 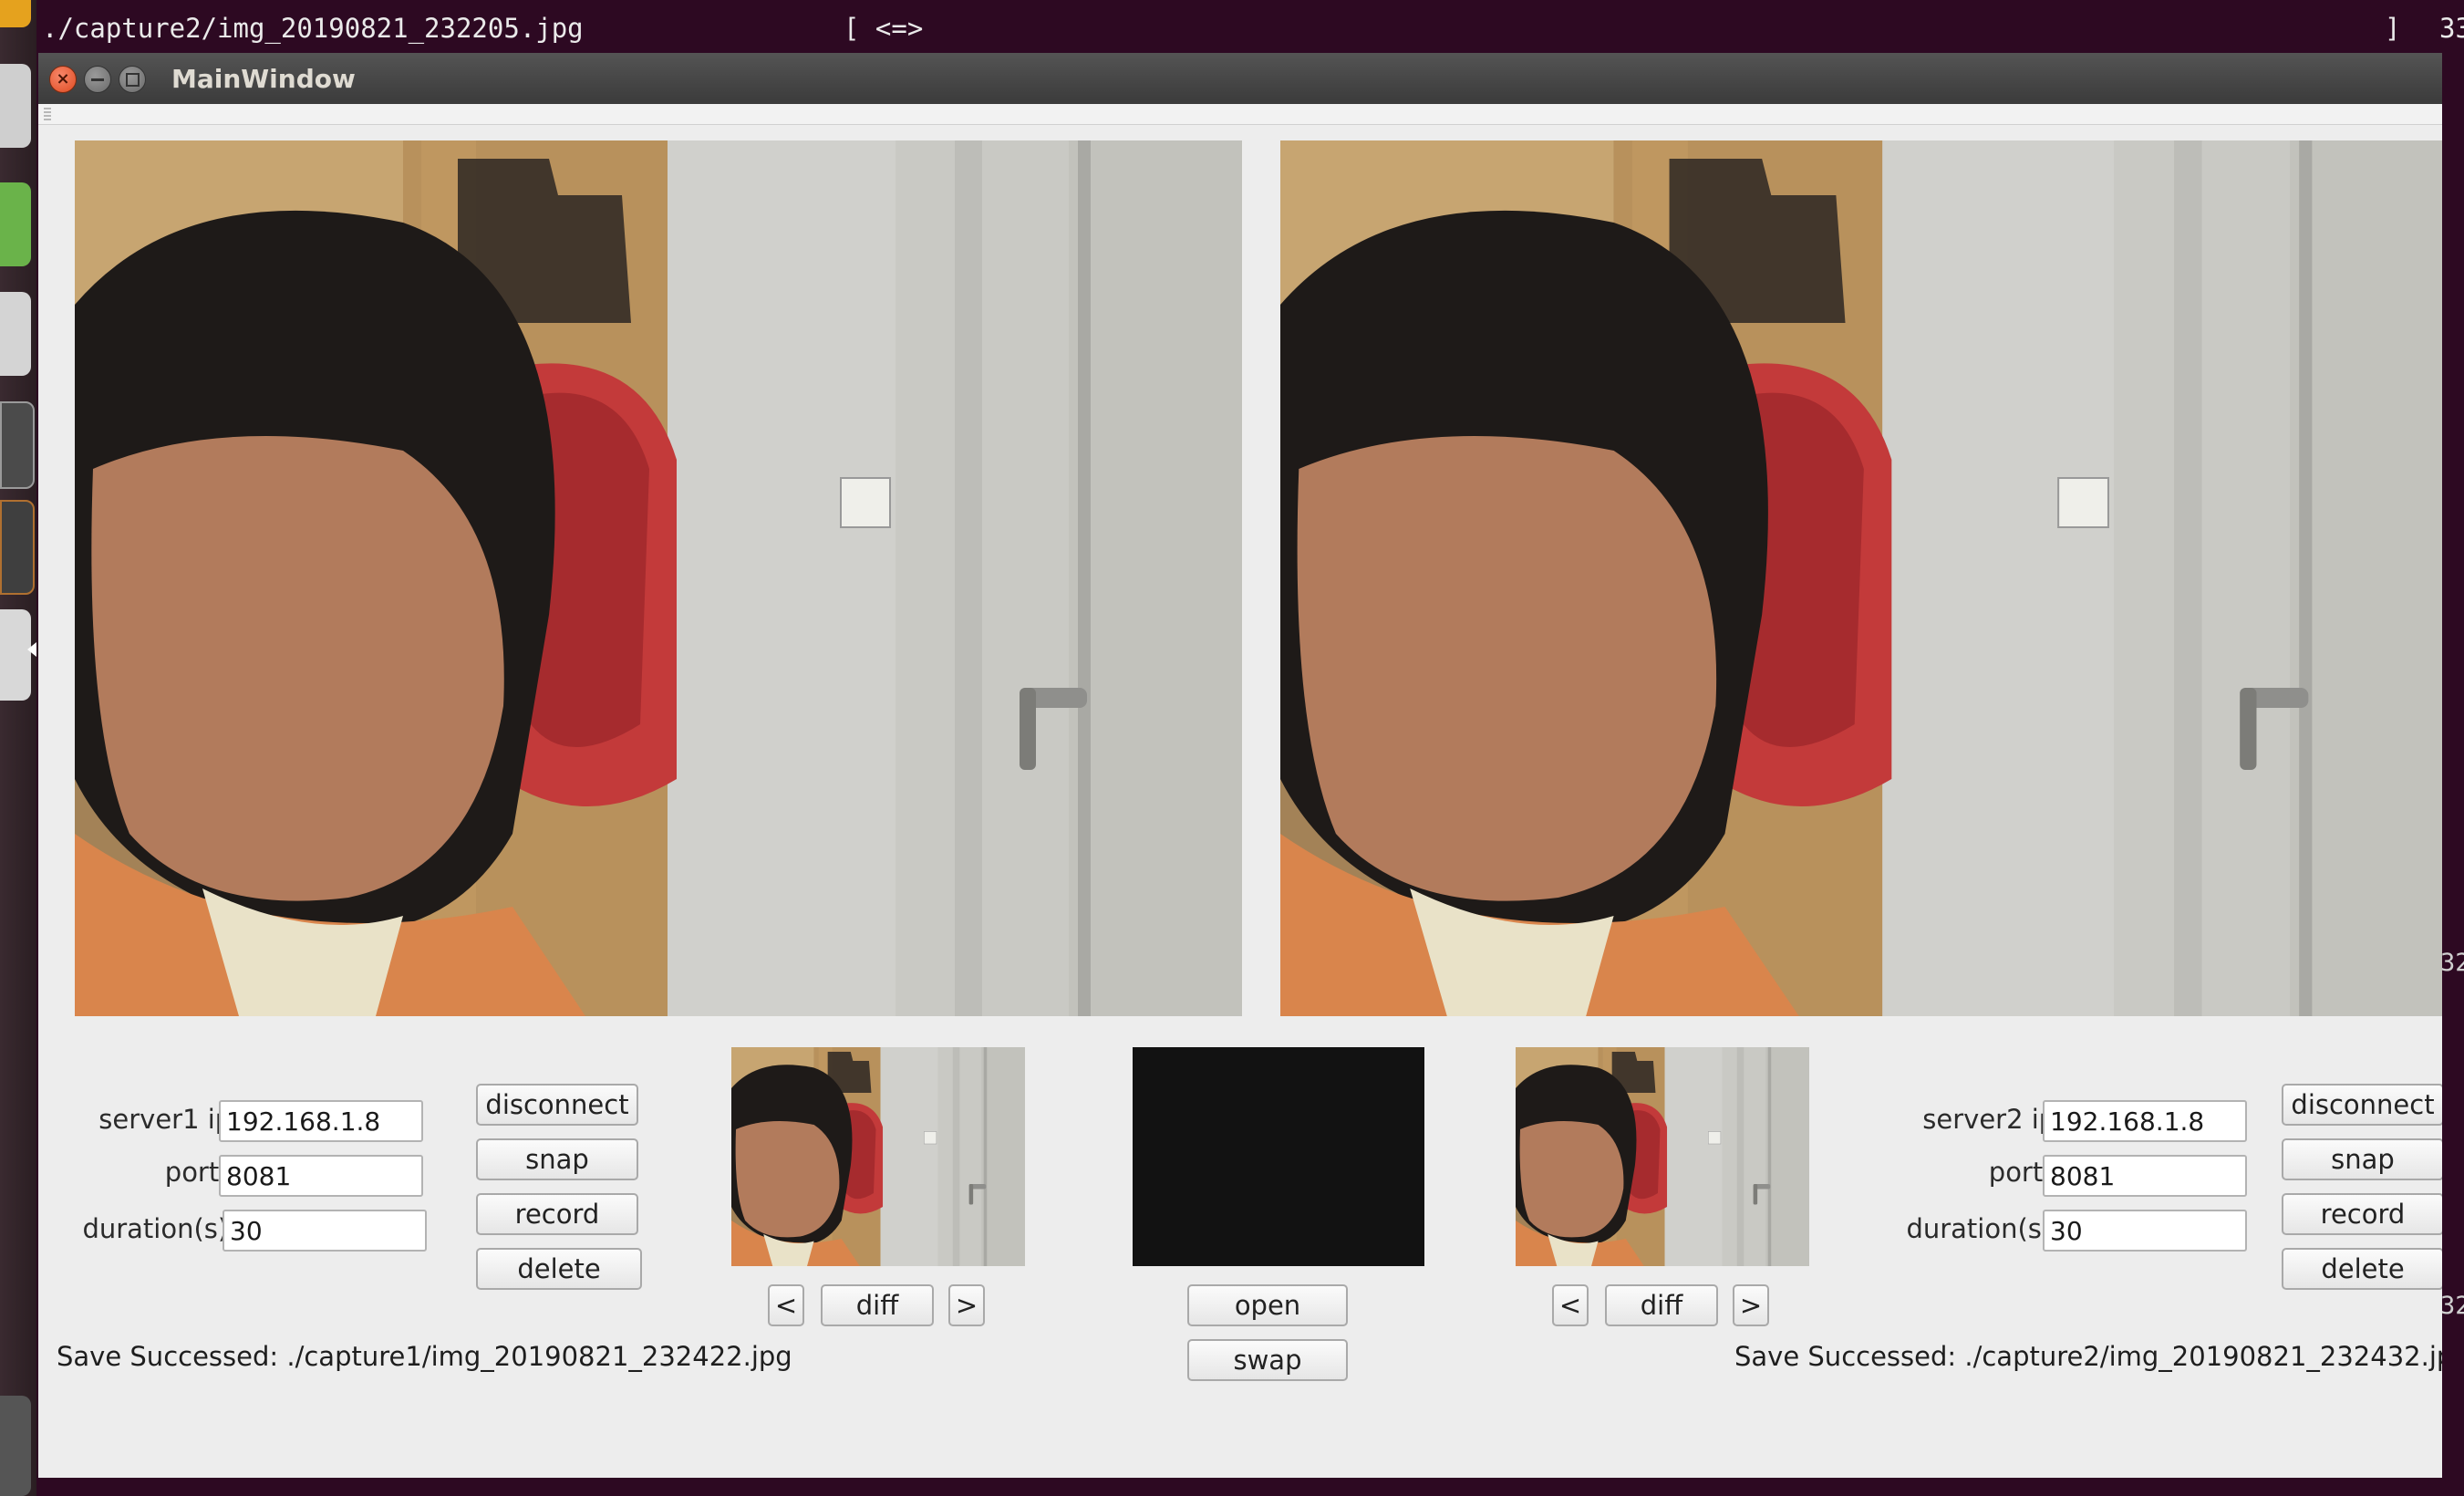 What do you see at coordinates (1240, 114) in the screenshot?
I see `toolbar` at bounding box center [1240, 114].